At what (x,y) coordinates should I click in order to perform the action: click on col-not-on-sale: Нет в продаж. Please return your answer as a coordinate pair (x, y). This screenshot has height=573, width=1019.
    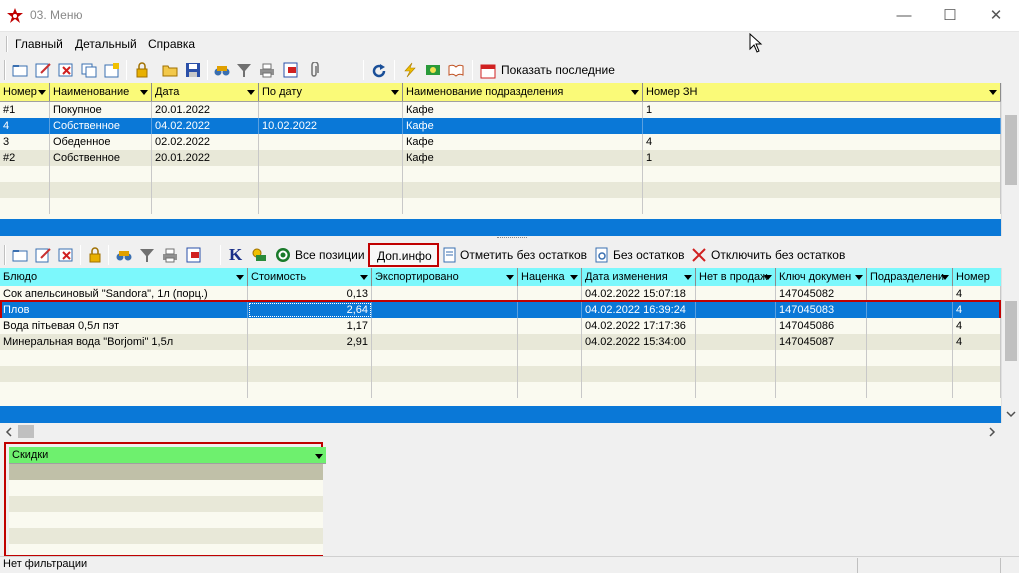
    Looking at the image, I should click on (736, 277).